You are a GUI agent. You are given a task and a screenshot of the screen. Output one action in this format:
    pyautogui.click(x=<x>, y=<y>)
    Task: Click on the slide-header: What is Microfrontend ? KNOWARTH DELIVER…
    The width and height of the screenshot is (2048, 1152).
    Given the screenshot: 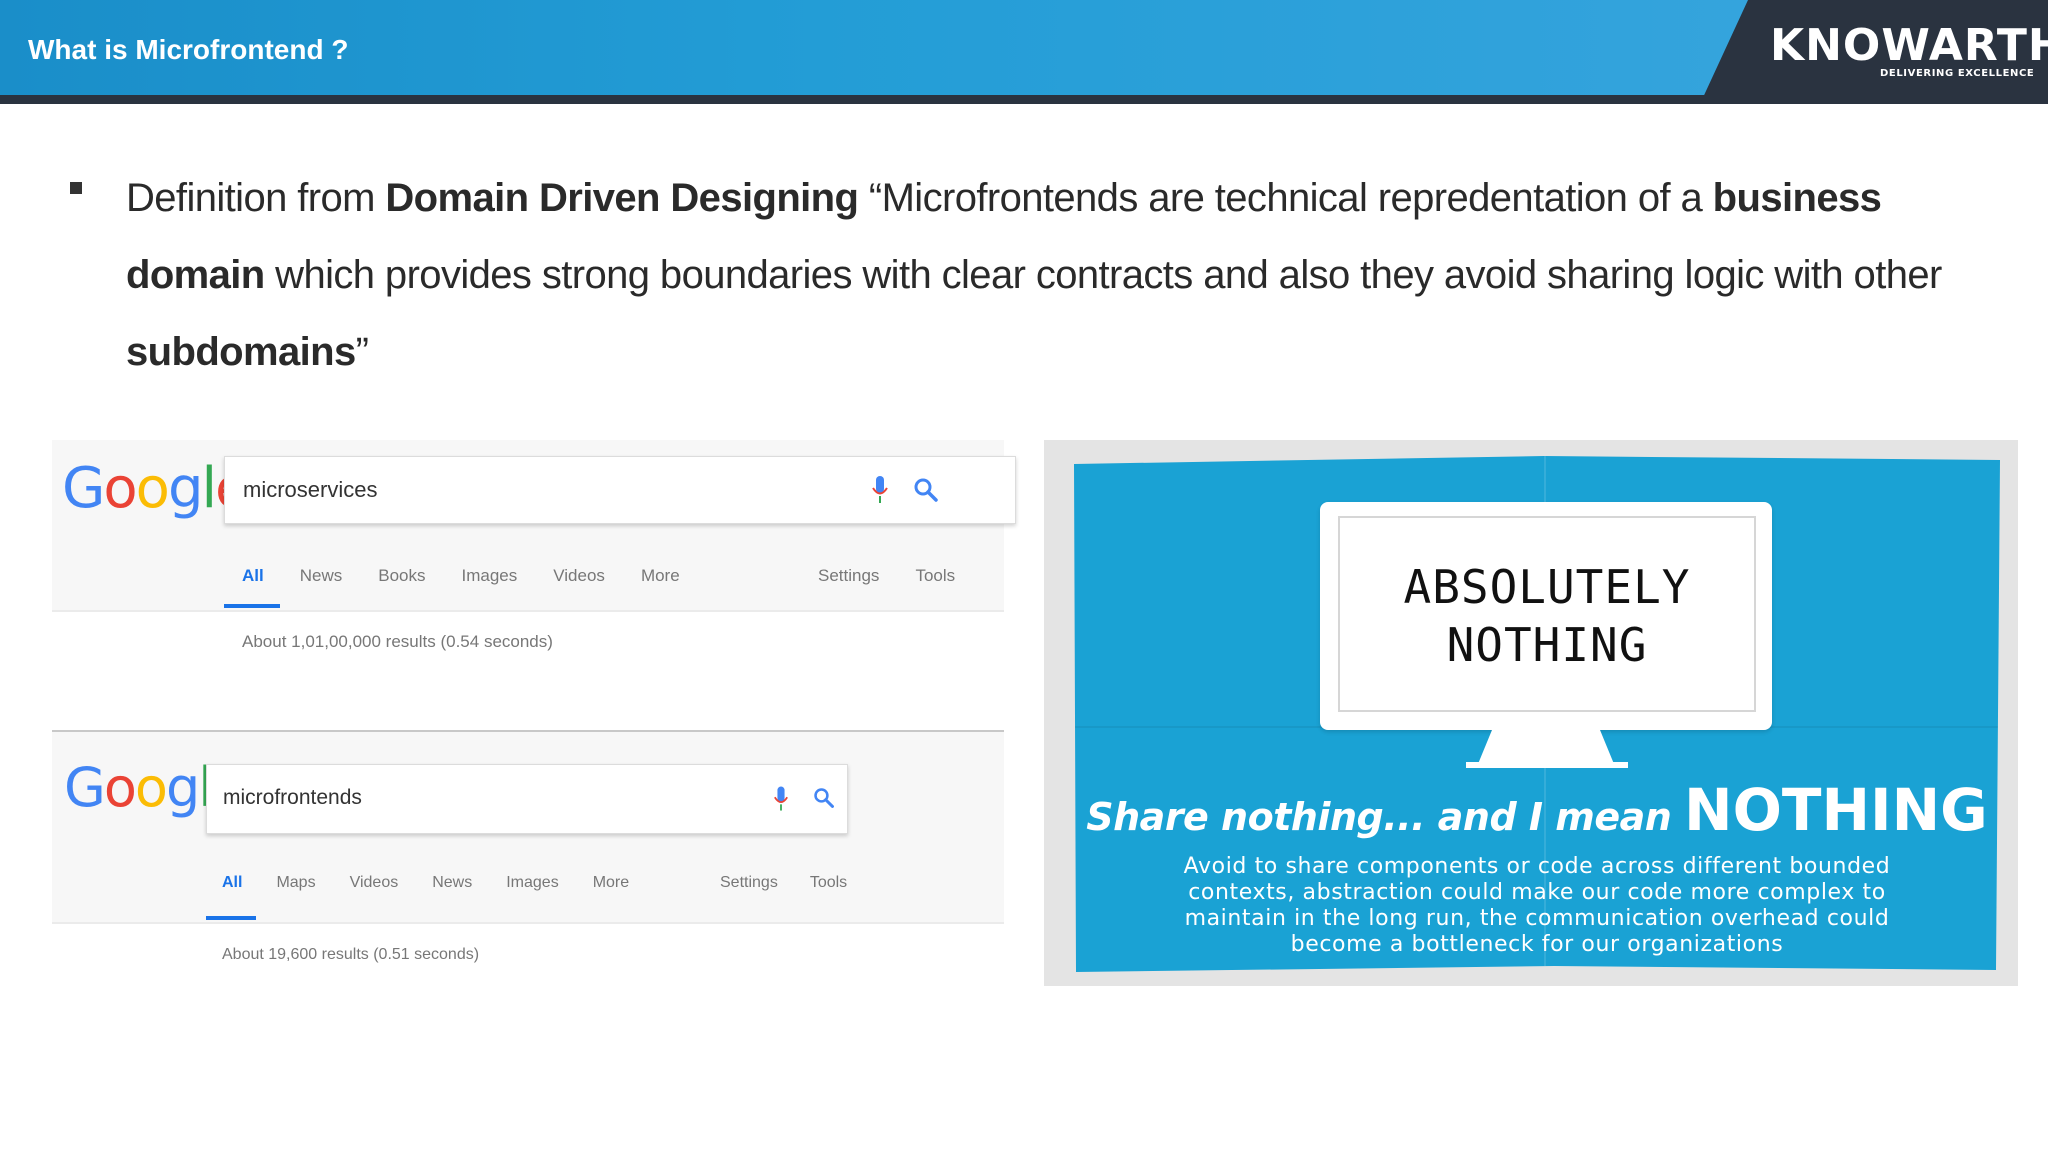 What is the action you would take?
    pyautogui.click(x=1024, y=52)
    